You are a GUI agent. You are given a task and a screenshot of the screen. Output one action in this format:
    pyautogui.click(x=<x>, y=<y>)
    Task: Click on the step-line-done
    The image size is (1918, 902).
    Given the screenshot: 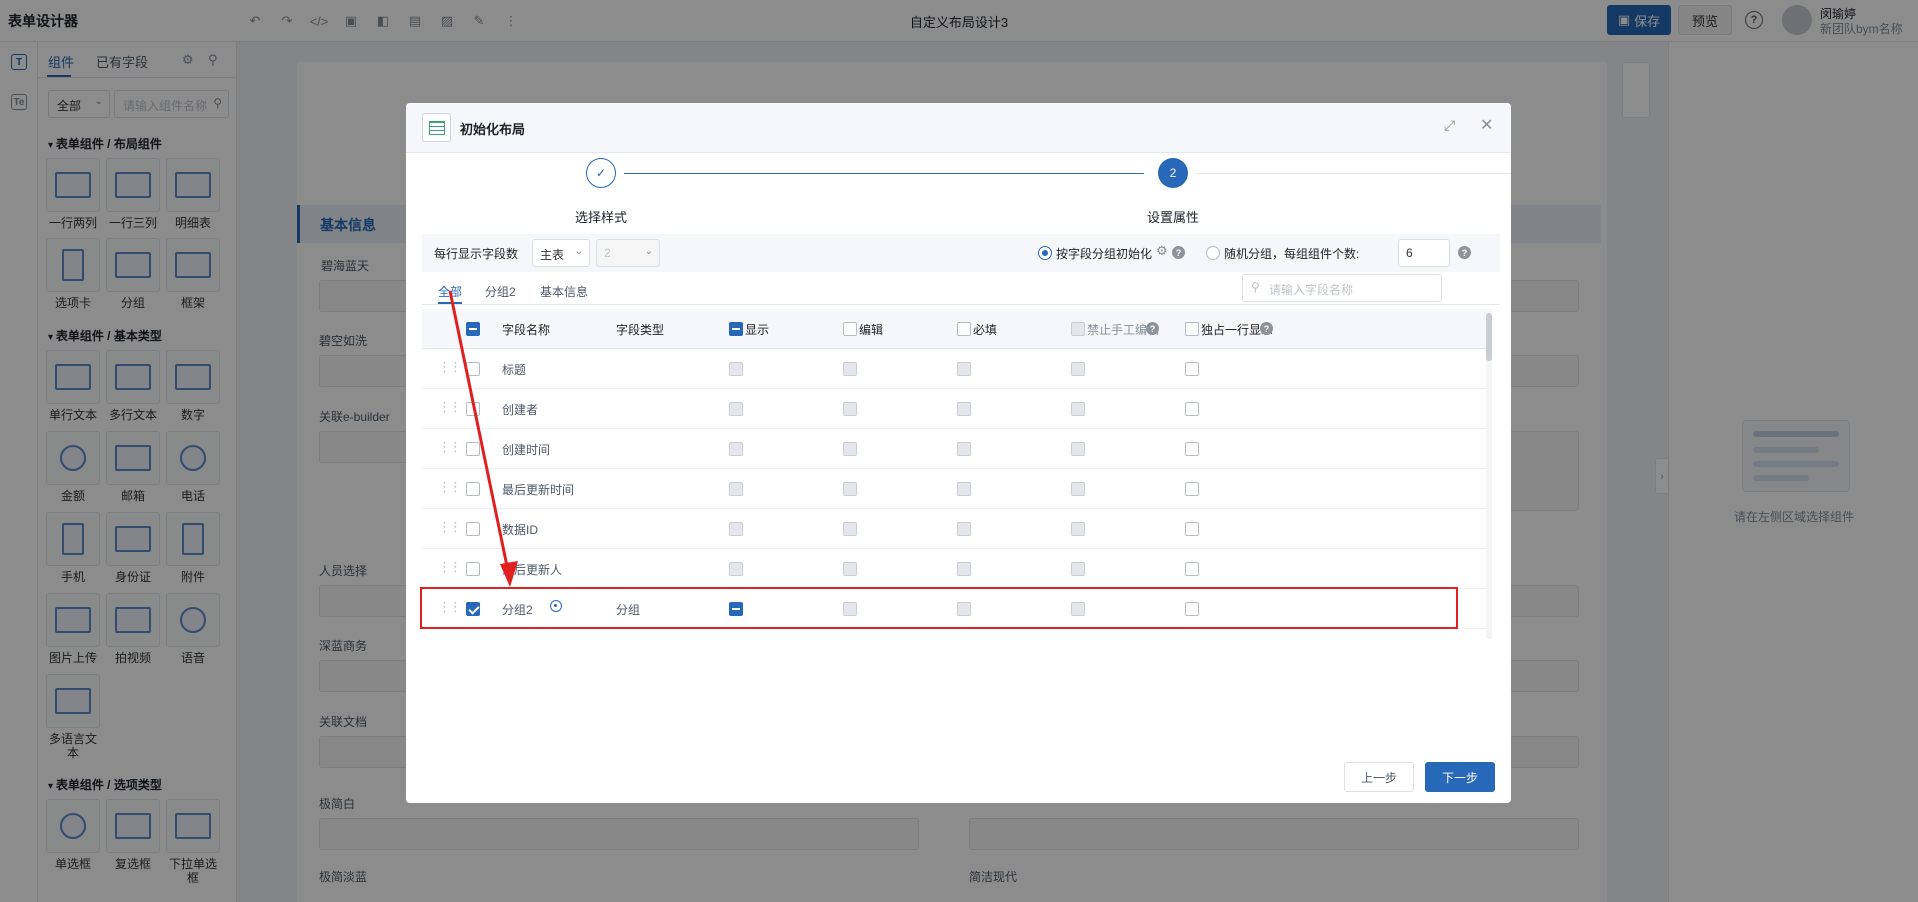 What is the action you would take?
    pyautogui.click(x=884, y=173)
    